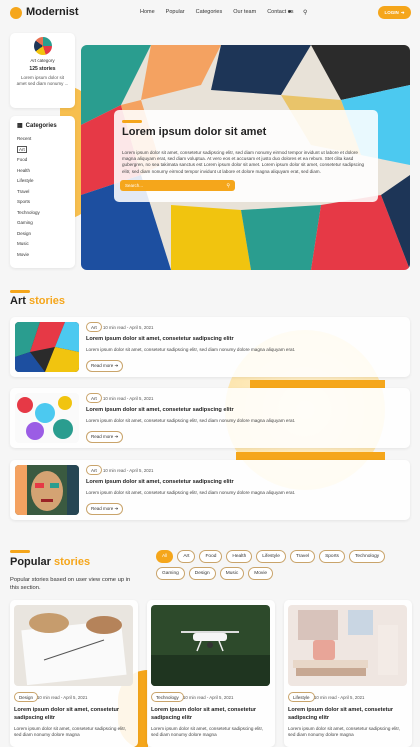 The width and height of the screenshot is (420, 747). What do you see at coordinates (16, 13) in the screenshot?
I see `logo-icon` at bounding box center [16, 13].